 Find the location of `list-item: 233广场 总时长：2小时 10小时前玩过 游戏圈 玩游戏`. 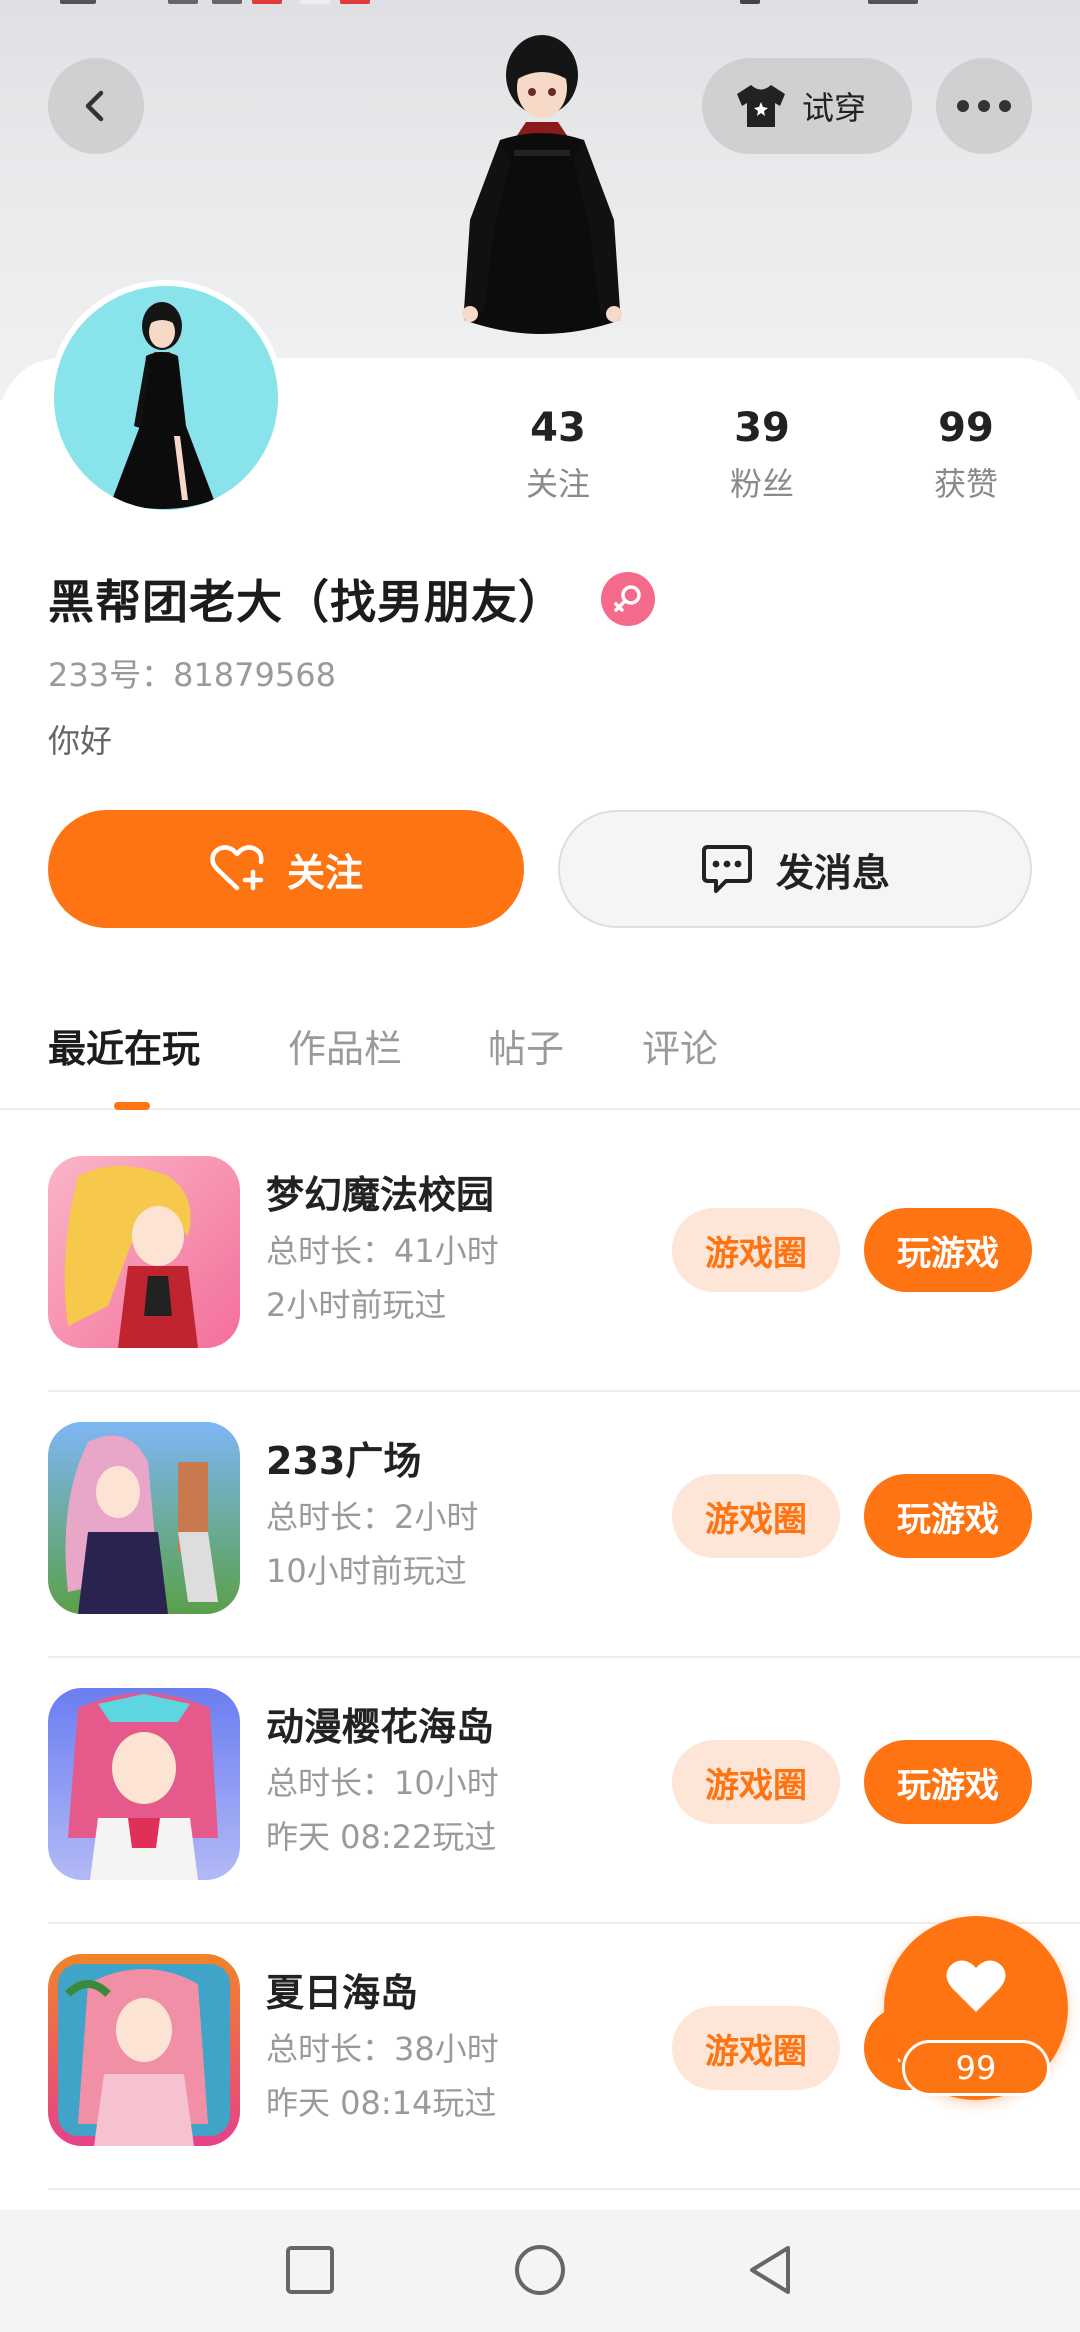

list-item: 233广场 总时长：2小时 10小时前玩过 游戏圈 玩游戏 is located at coordinates (540, 1525).